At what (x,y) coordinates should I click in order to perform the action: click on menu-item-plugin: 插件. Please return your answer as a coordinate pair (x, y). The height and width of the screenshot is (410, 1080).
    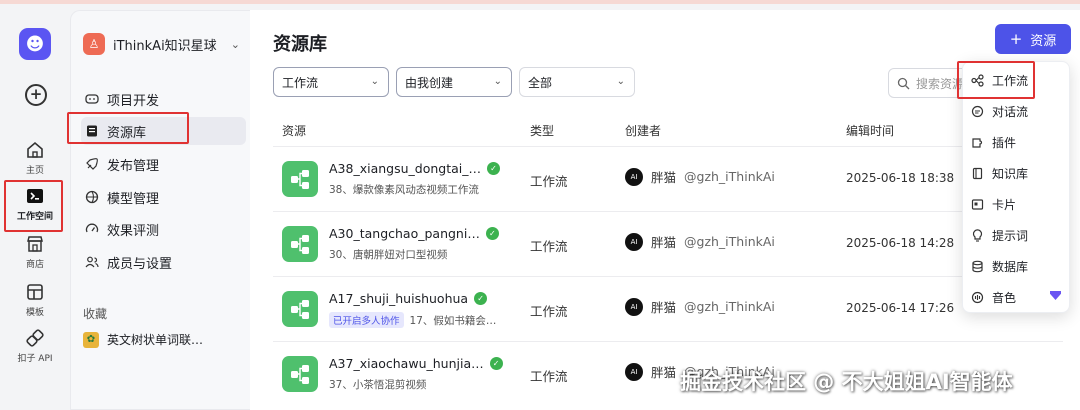
    Looking at the image, I should click on (1017, 142).